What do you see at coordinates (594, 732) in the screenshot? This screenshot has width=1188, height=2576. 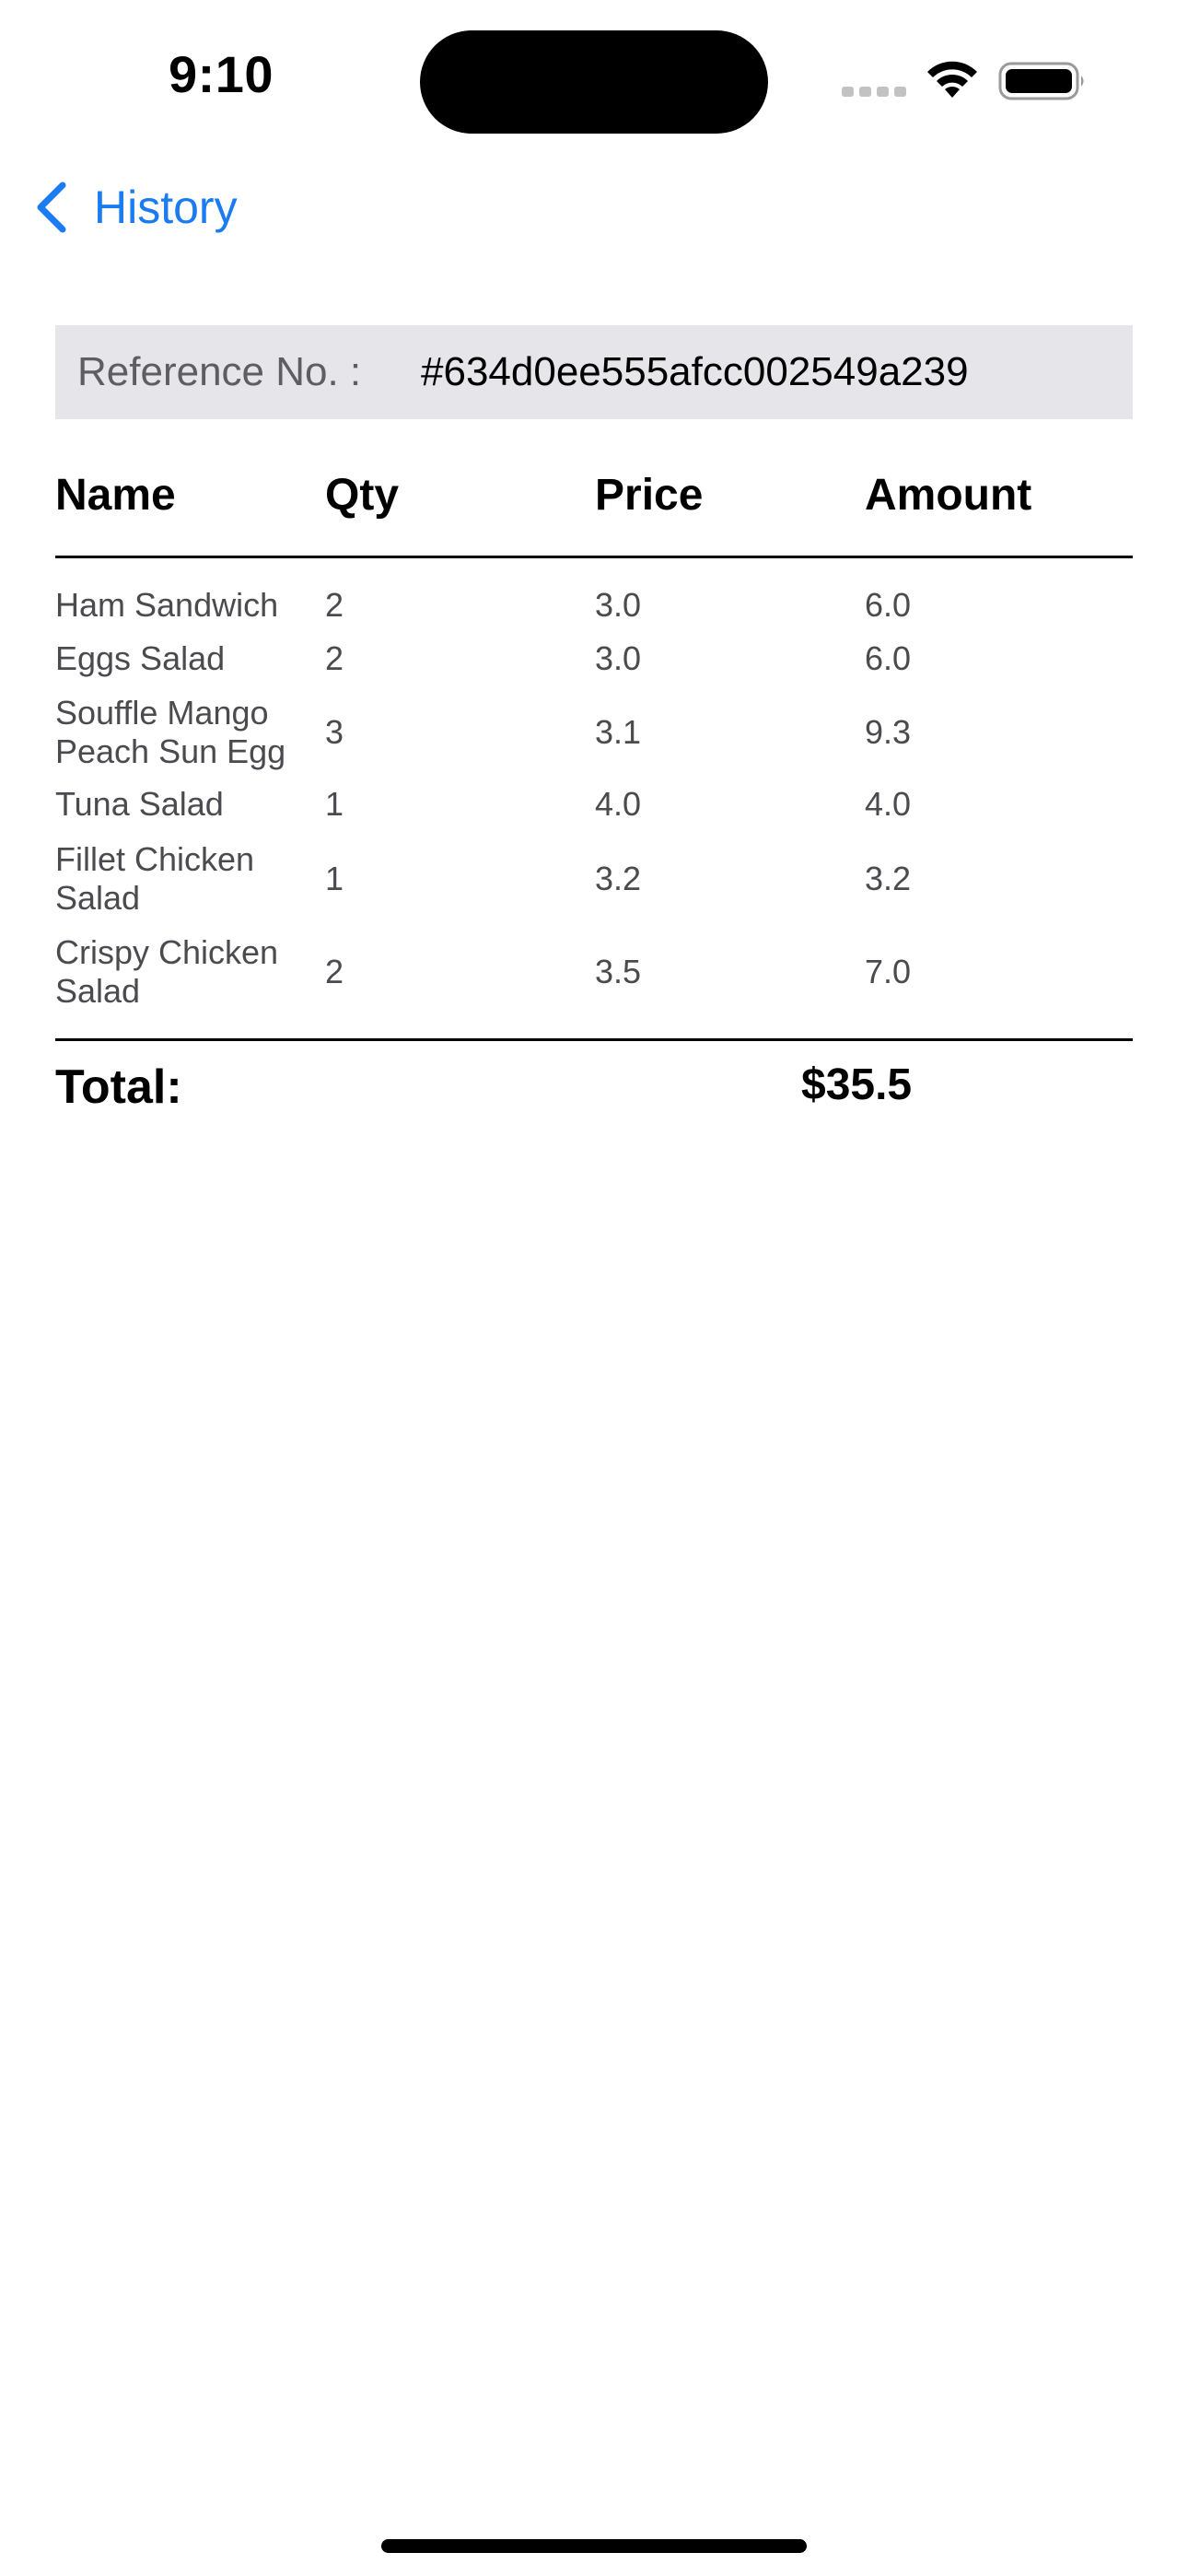 I see `table-row: Souffle Mango Peach Sun Egg 3 3.1 9.3` at bounding box center [594, 732].